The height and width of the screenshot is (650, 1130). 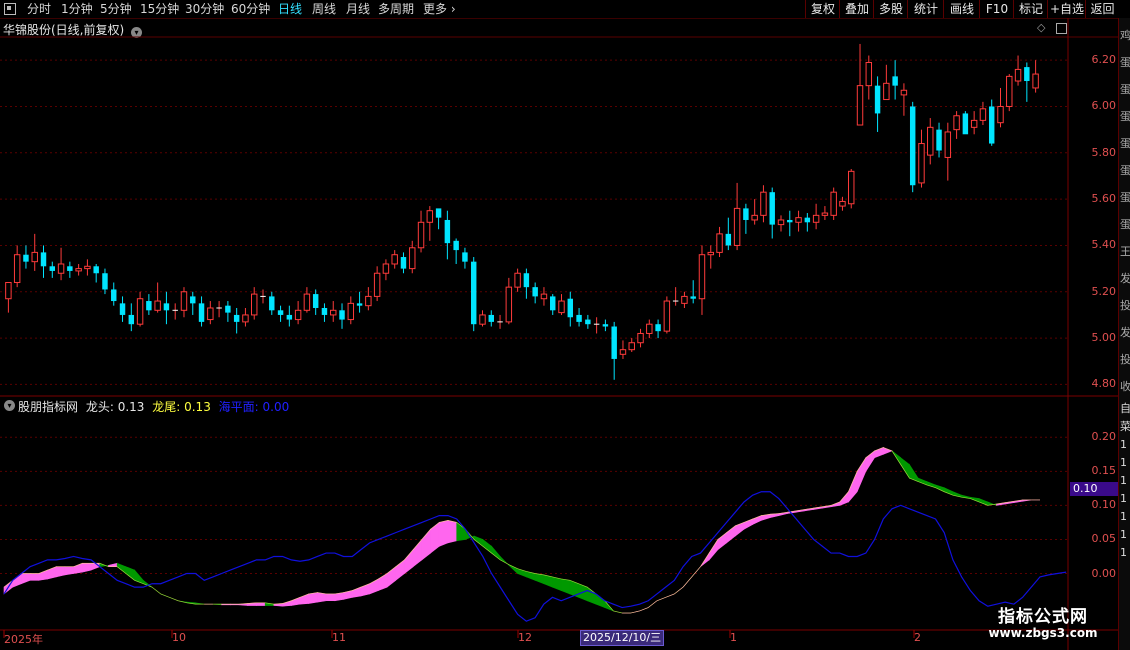 I want to click on date-label: 1, so click(x=733, y=637).